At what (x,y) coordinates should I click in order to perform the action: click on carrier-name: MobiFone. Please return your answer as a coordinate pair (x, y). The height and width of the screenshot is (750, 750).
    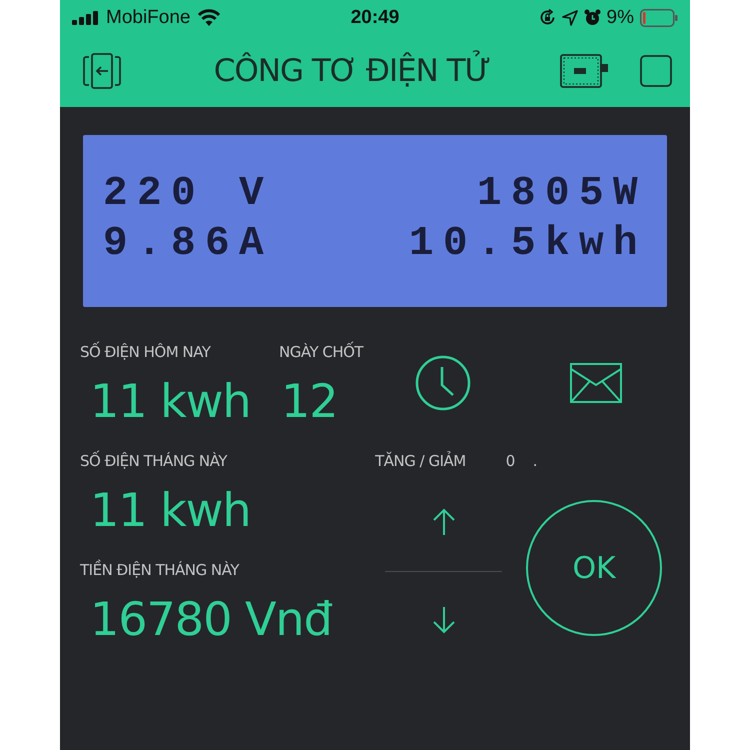
    Looking at the image, I should click on (148, 17).